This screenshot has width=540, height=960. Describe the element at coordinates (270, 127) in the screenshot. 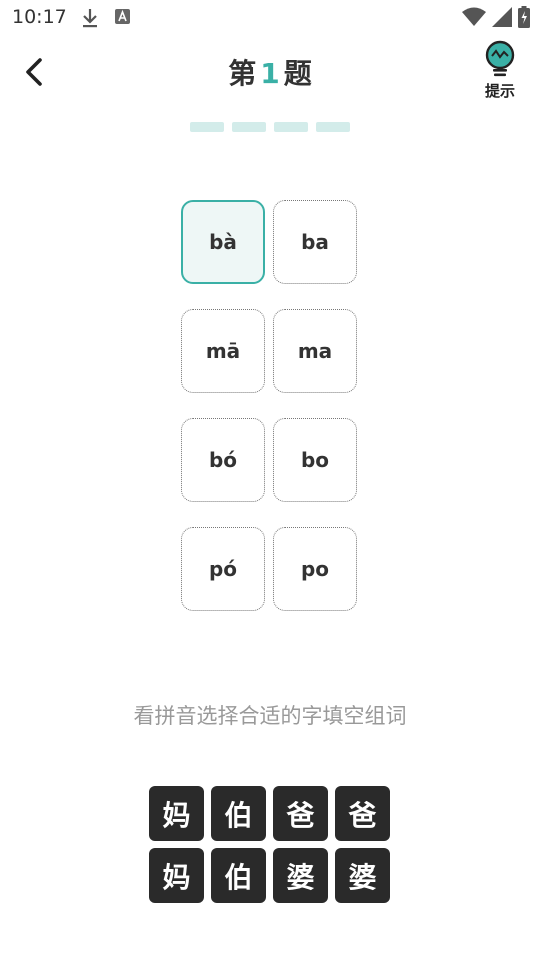

I see `question-progress` at that location.